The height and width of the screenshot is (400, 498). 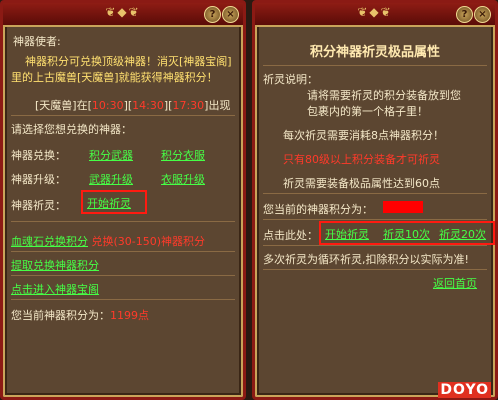 What do you see at coordinates (188, 105) in the screenshot?
I see `spawn-time-3: 17:30` at bounding box center [188, 105].